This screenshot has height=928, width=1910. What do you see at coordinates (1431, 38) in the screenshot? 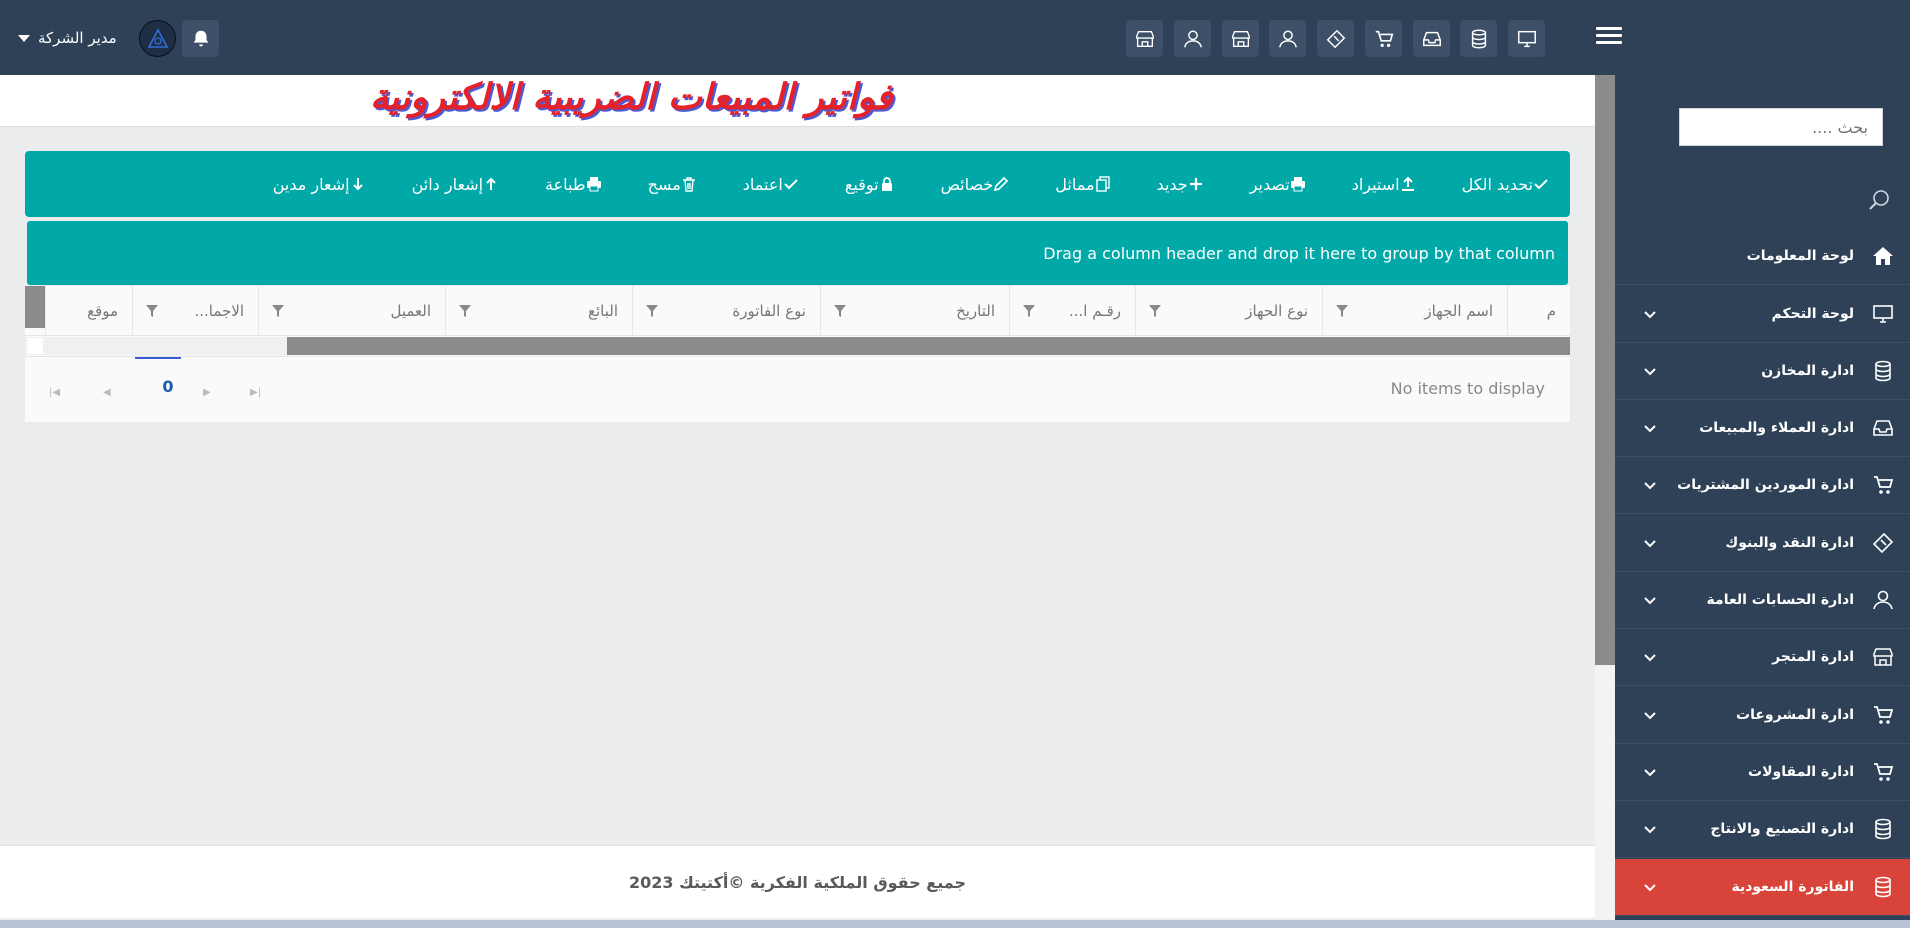
I see `inbox-icon` at bounding box center [1431, 38].